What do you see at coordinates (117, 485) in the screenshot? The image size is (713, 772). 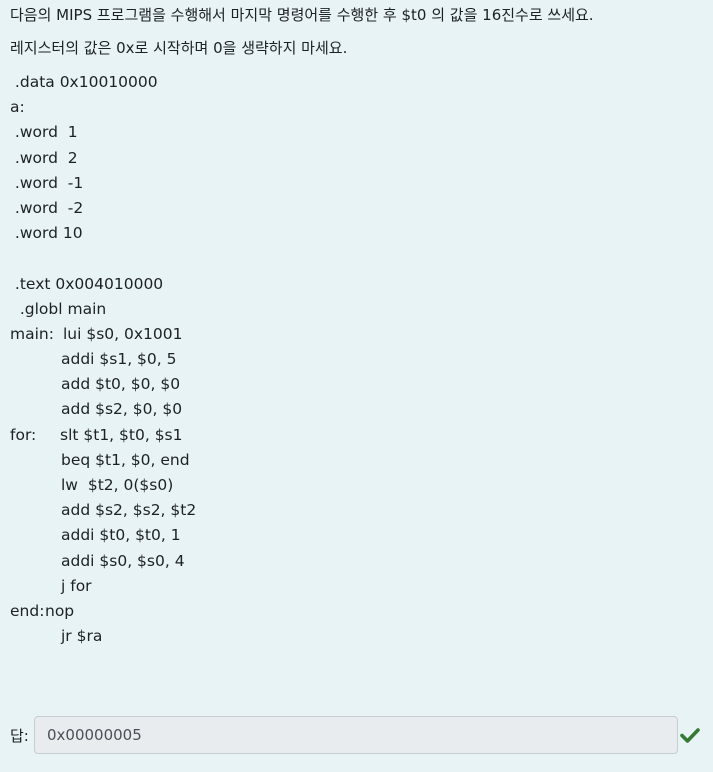 I see `code-instruction: lw $t2, 0($s0)` at bounding box center [117, 485].